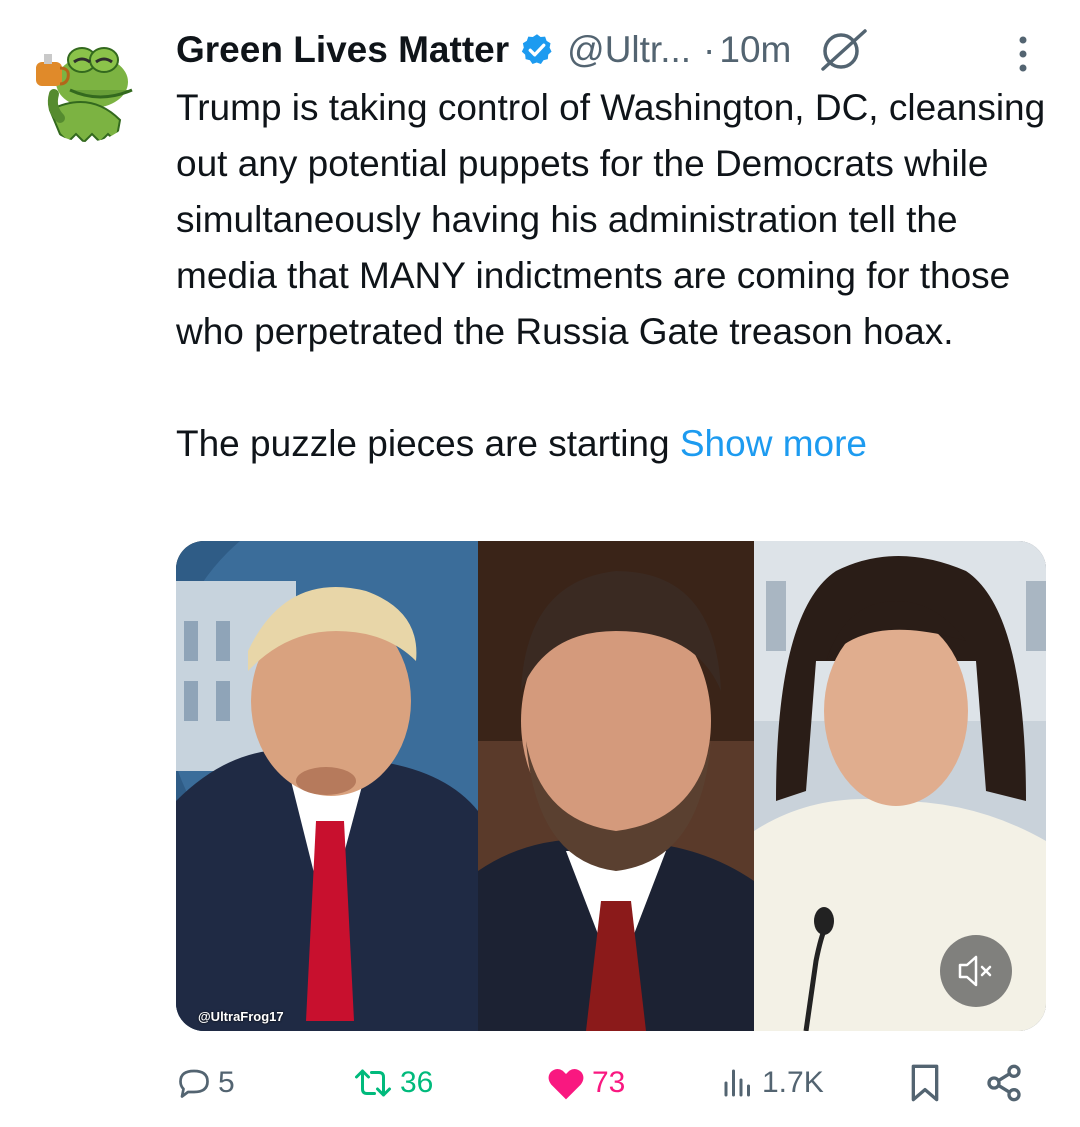 This screenshot has height=1127, width=1080. Describe the element at coordinates (536, 49) in the screenshot. I see `verified-badge-icon` at that location.